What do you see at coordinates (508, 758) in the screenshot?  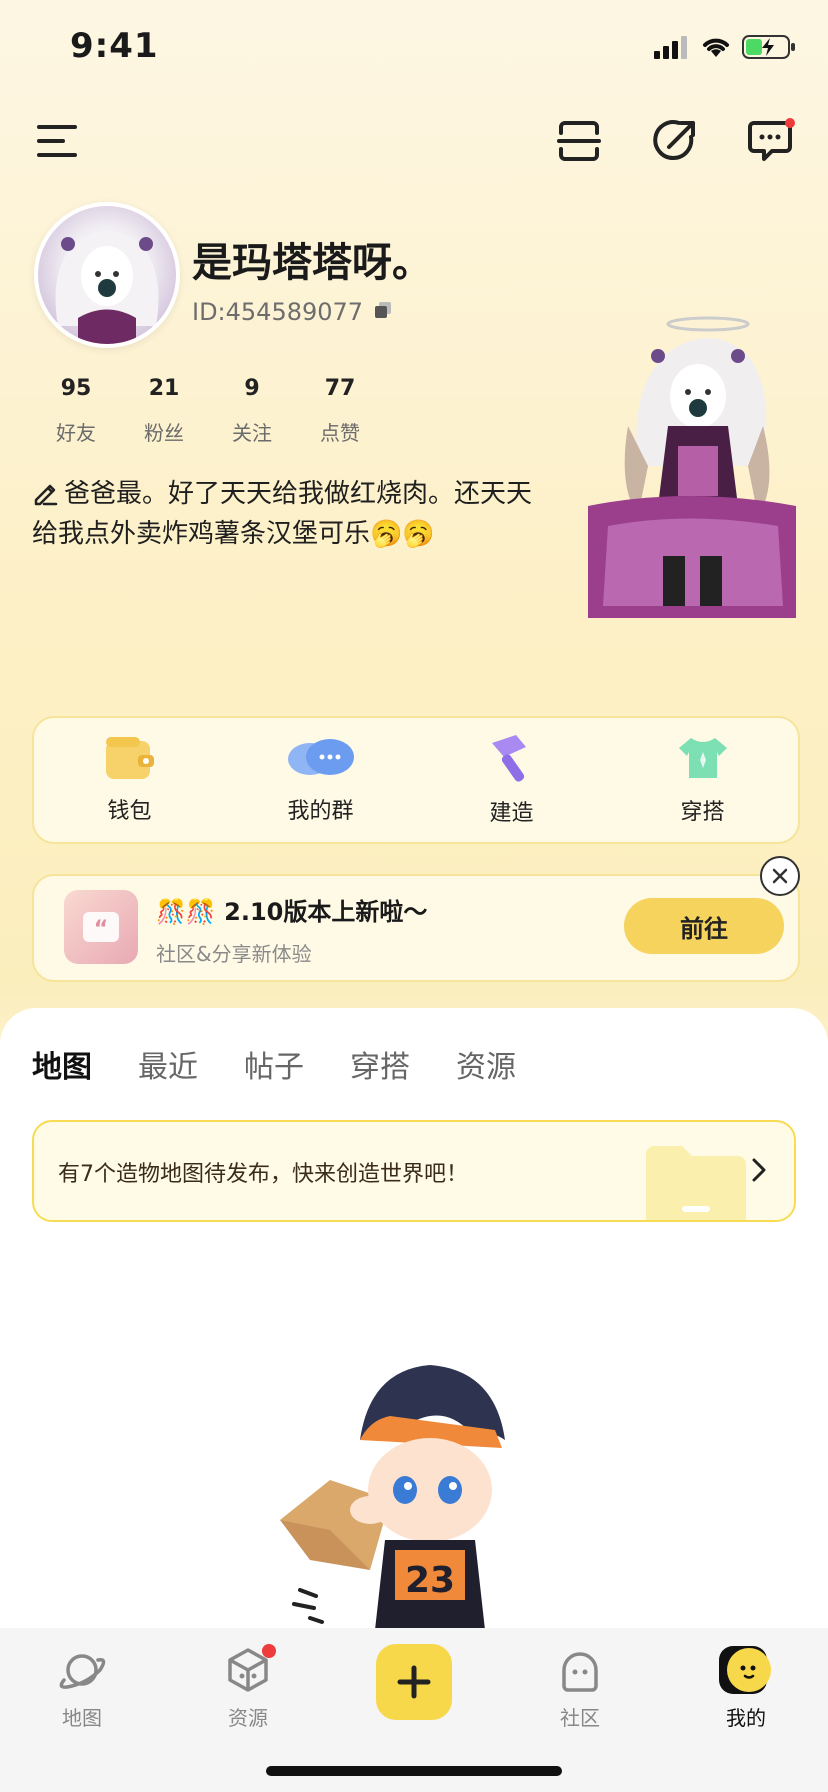 I see `build-hammer-icon` at bounding box center [508, 758].